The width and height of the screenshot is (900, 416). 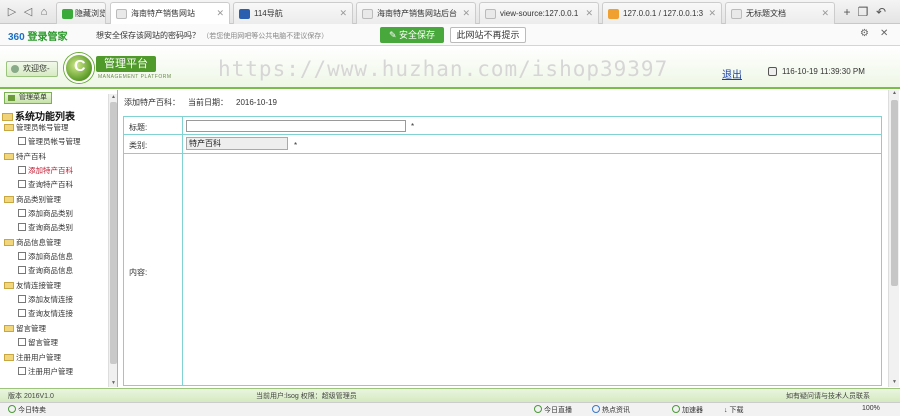 I want to click on contact-text: 如有疑问请与技术人员联系, so click(x=828, y=396).